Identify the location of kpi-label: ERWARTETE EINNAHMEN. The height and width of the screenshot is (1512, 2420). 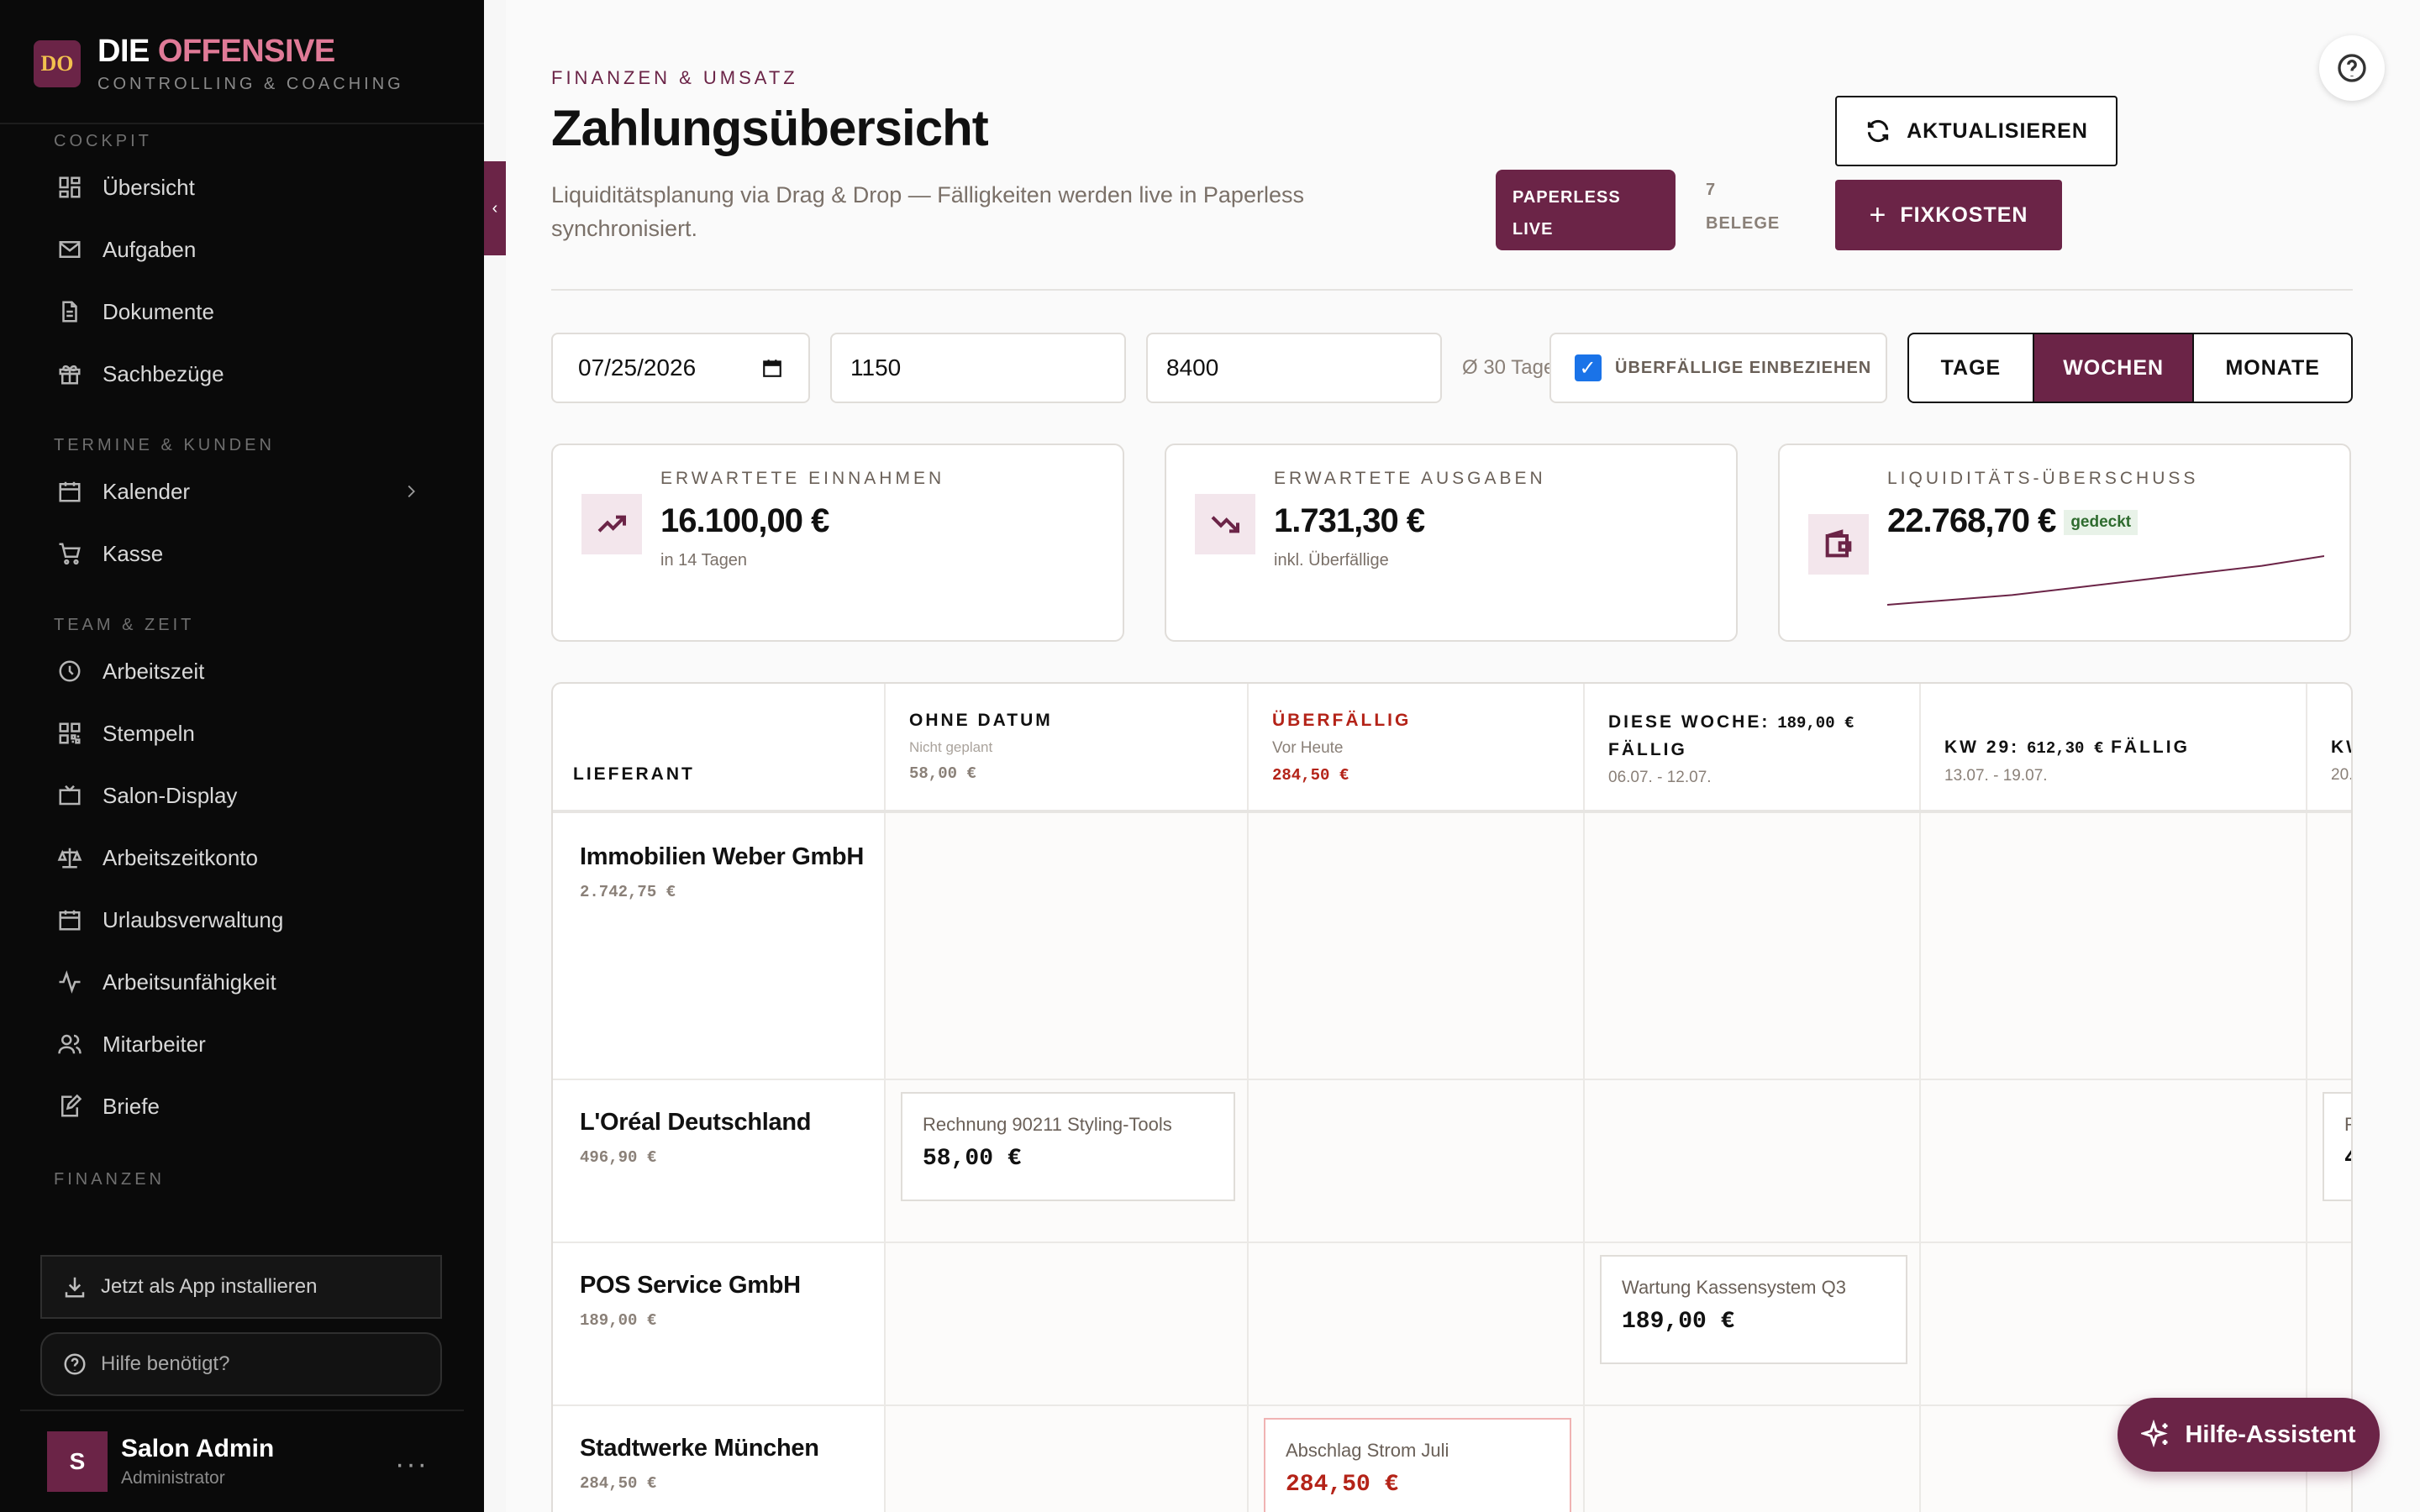
(802, 478).